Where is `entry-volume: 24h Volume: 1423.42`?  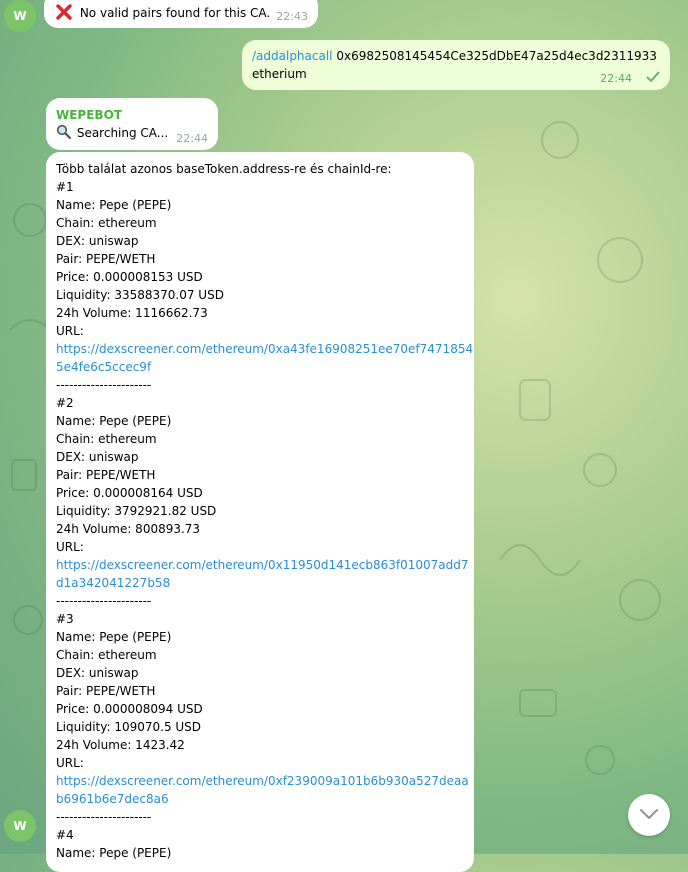
entry-volume: 24h Volume: 1423.42 is located at coordinates (120, 745).